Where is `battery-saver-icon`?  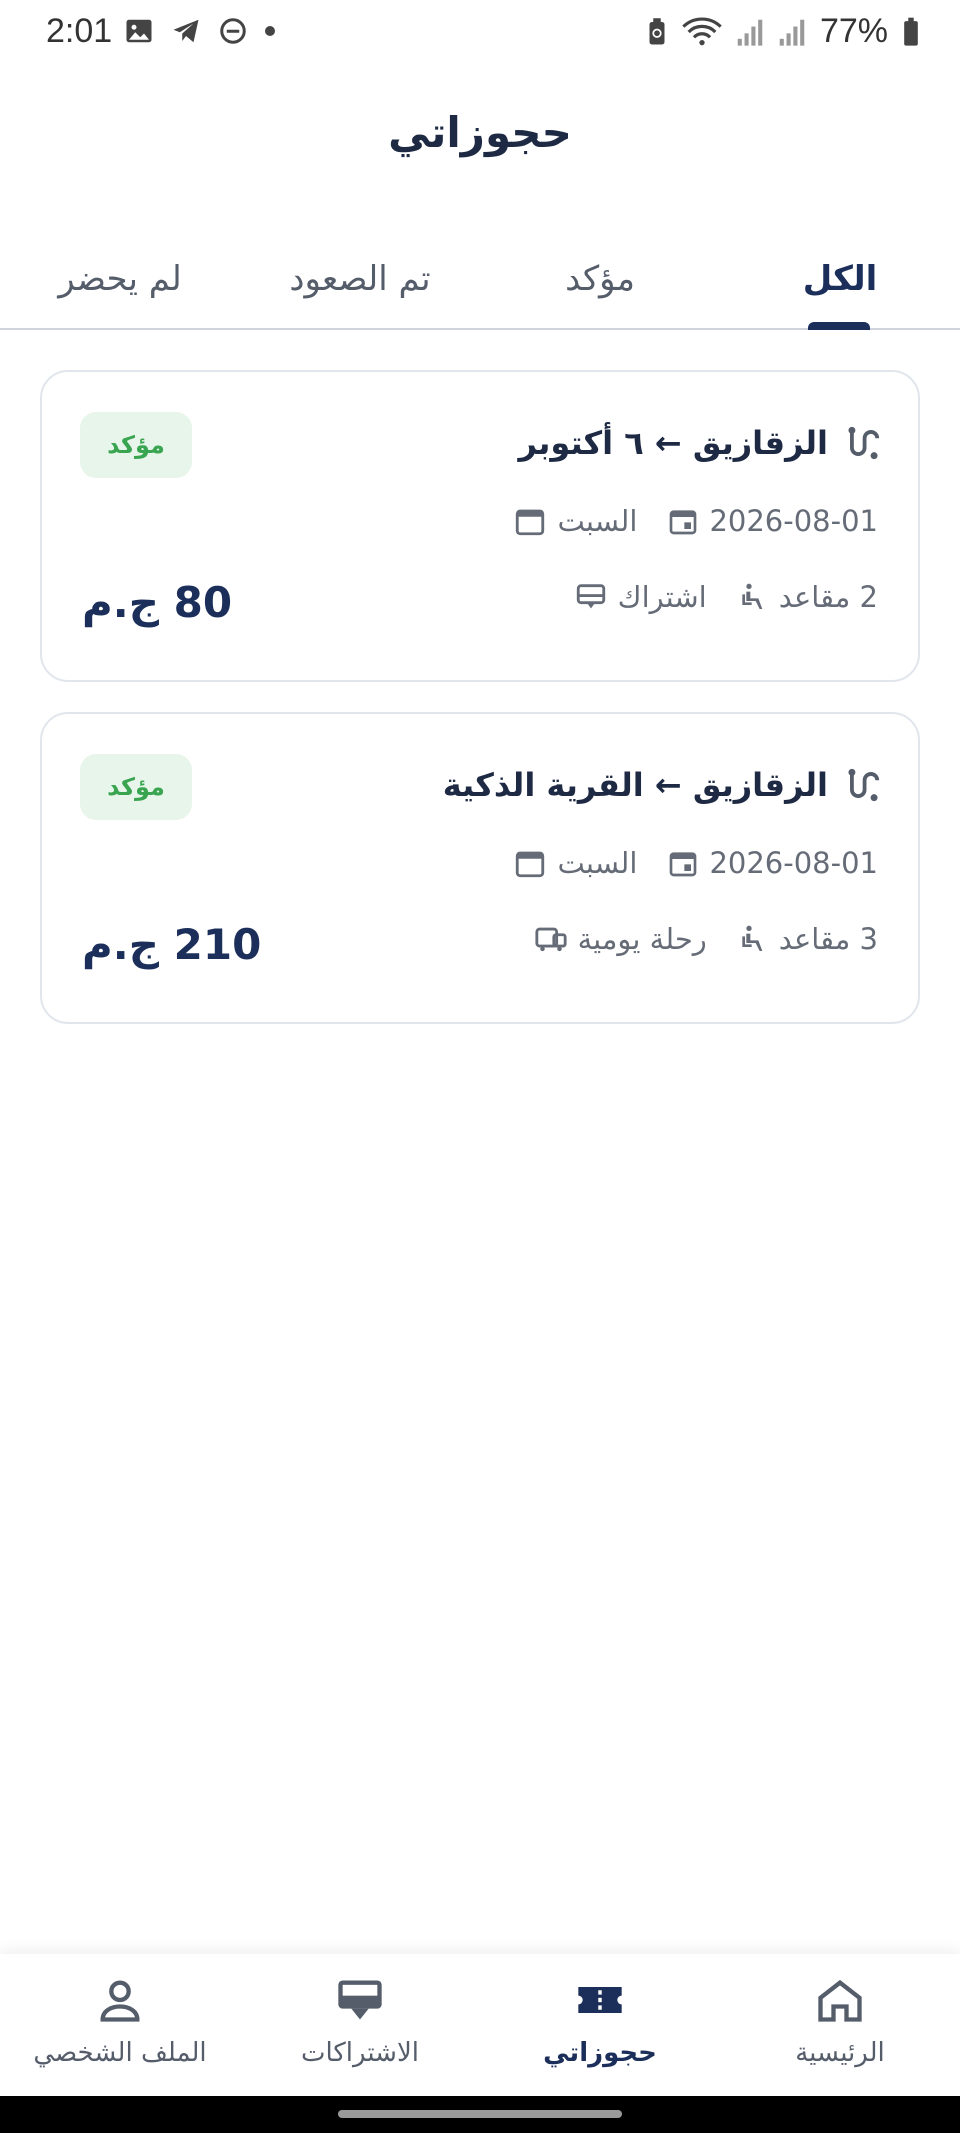 battery-saver-icon is located at coordinates (657, 32).